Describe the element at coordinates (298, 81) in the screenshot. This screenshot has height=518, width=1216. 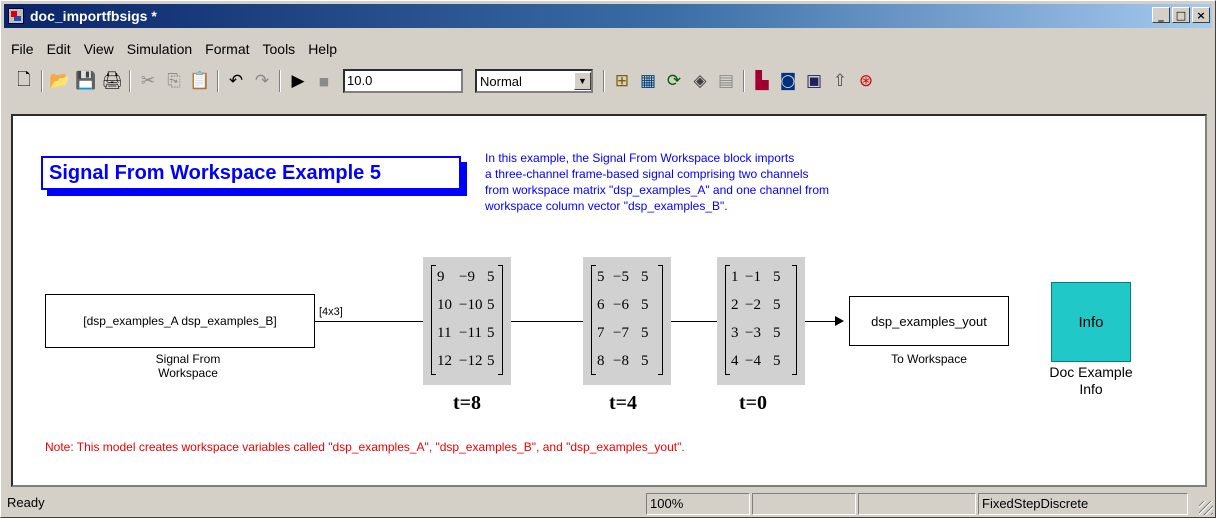
I see `run-icon: ▶` at that location.